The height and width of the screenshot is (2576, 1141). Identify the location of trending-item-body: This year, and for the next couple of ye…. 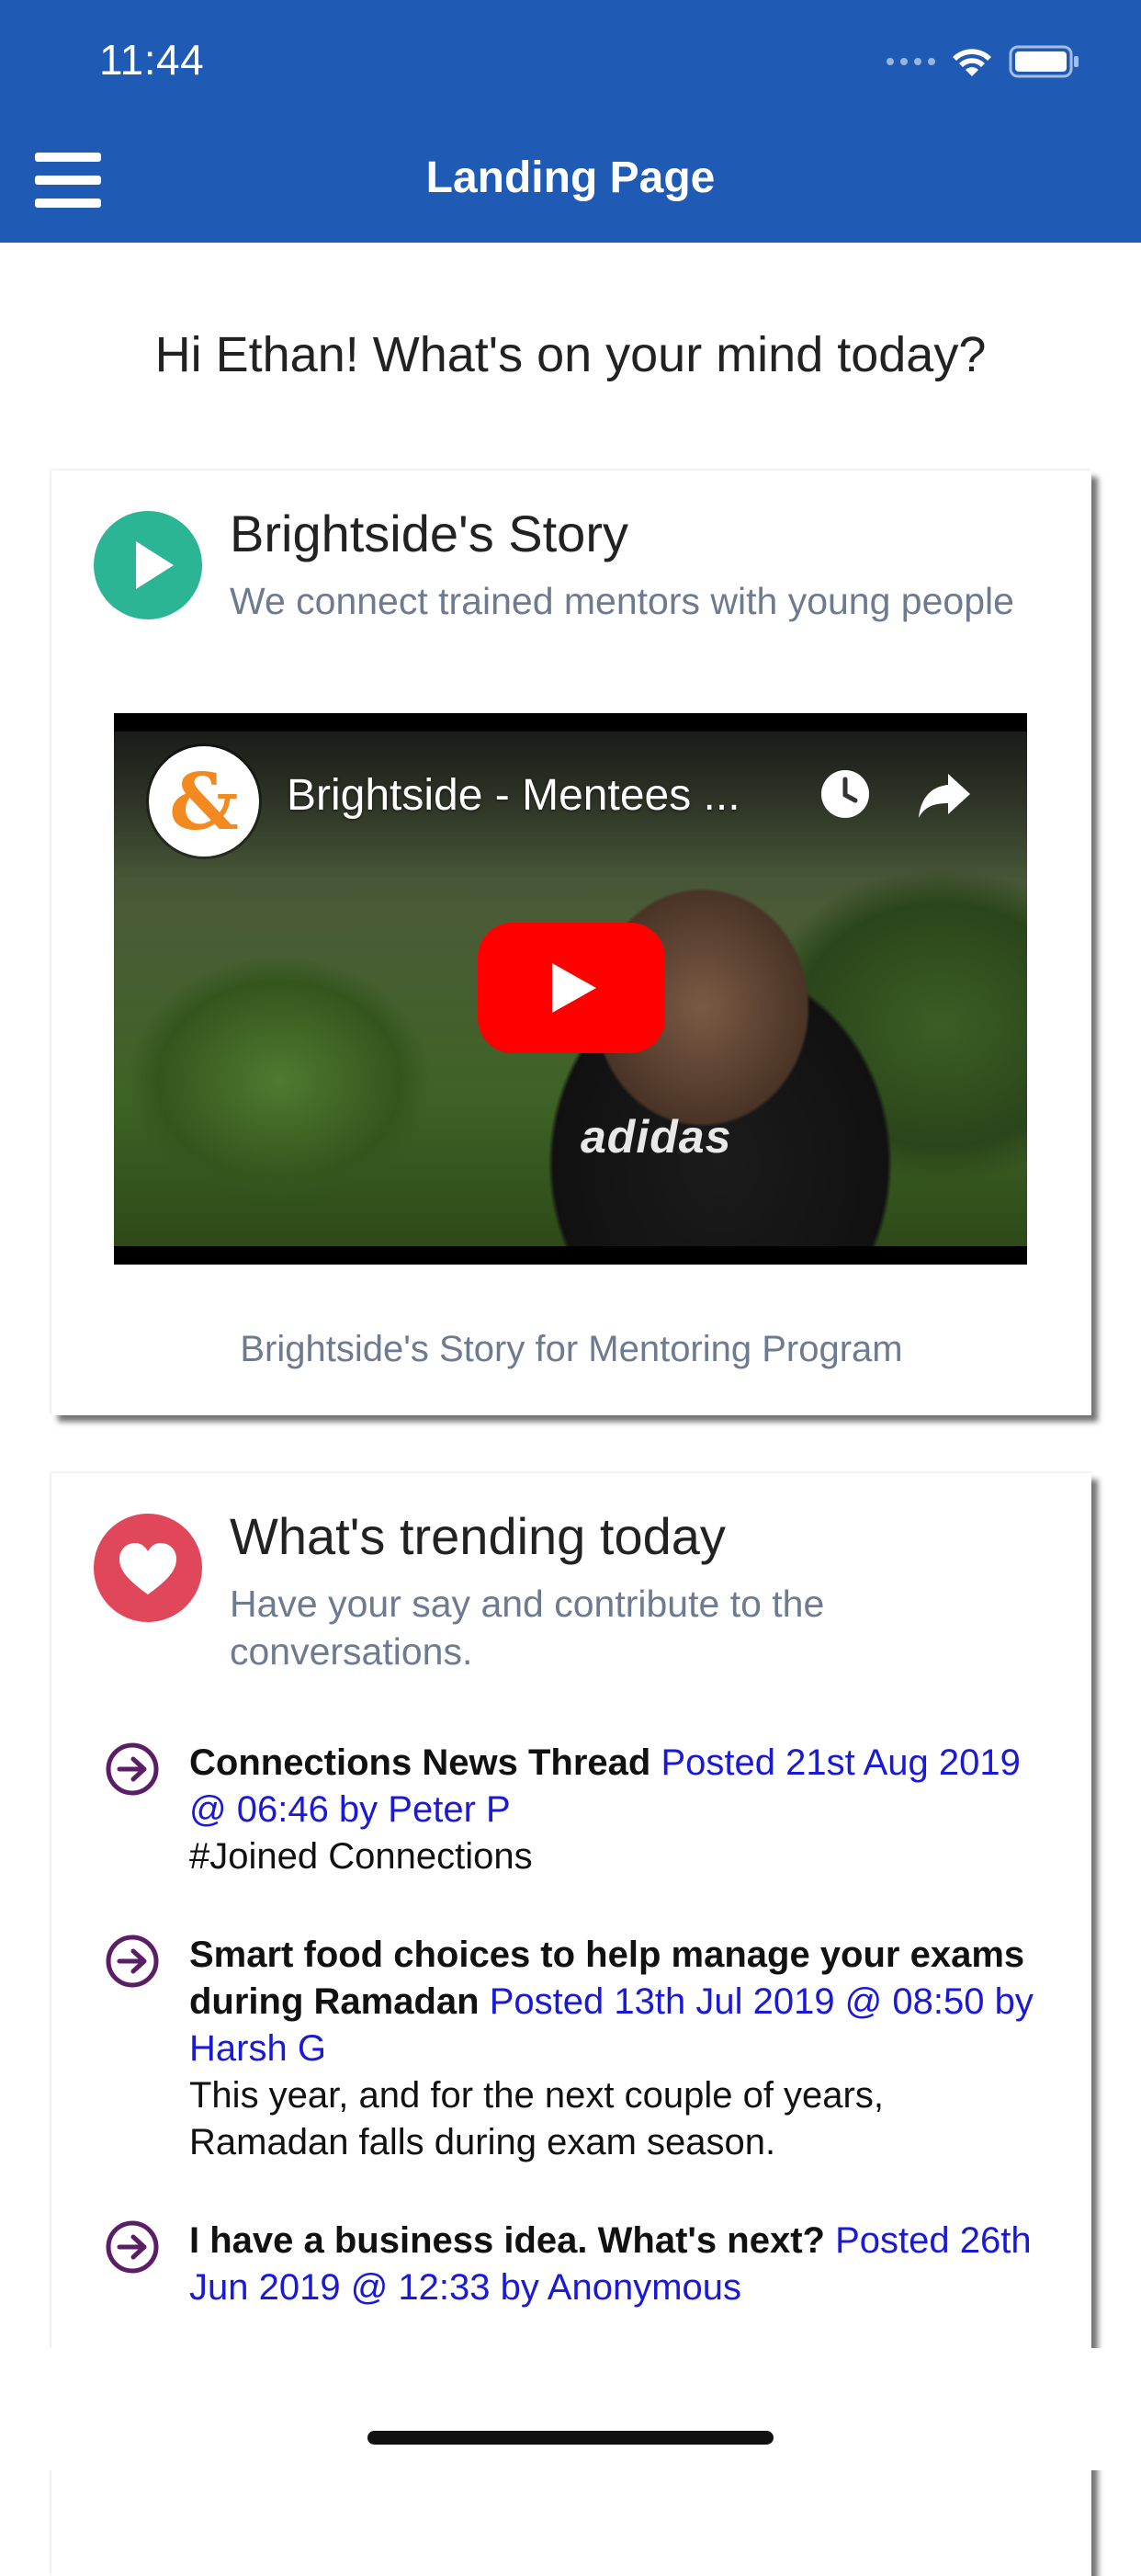
(536, 2118).